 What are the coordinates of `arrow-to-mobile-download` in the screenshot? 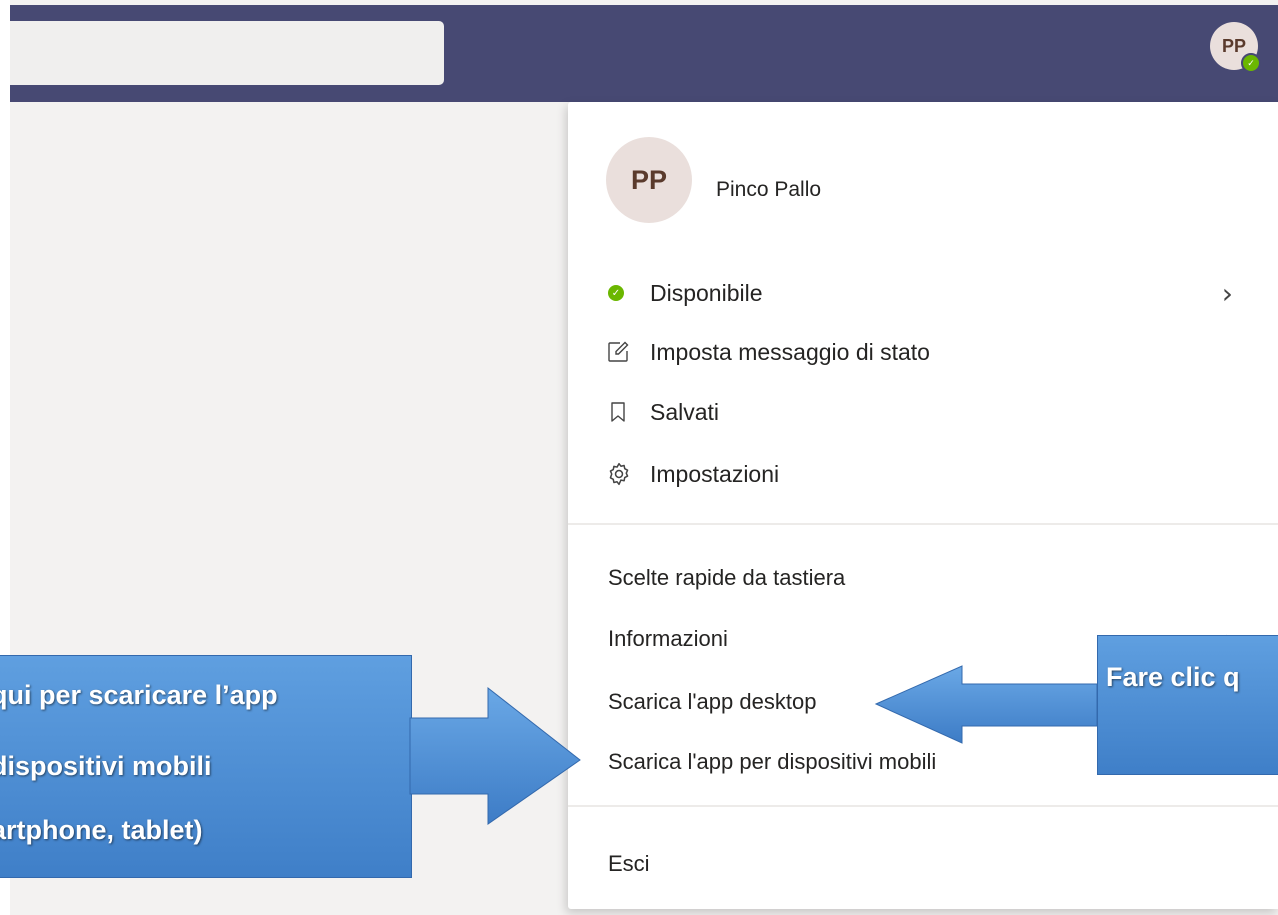 It's located at (495, 755).